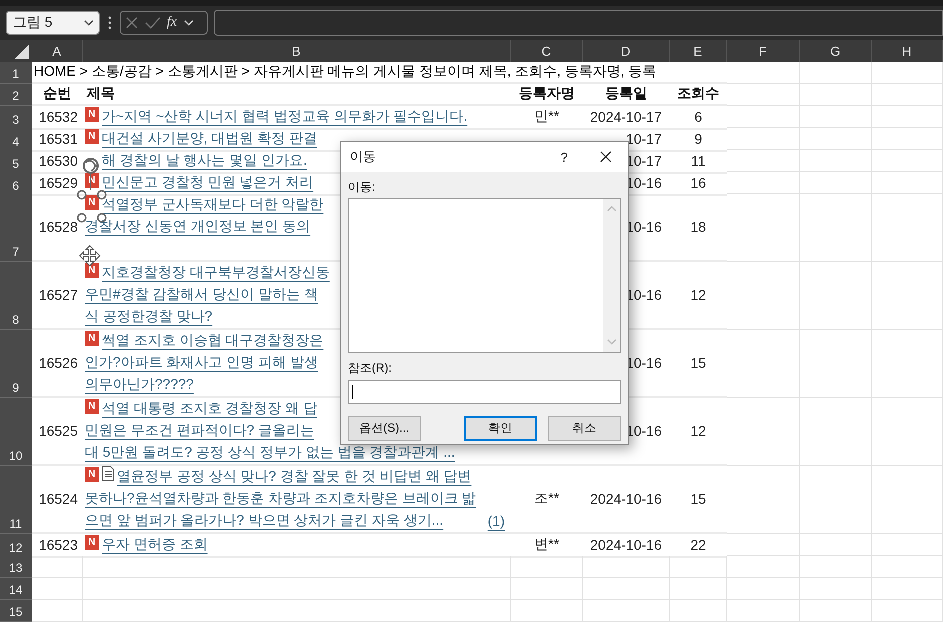 This screenshot has height=624, width=943. Describe the element at coordinates (16, 184) in the screenshot. I see `row-header: 6` at that location.